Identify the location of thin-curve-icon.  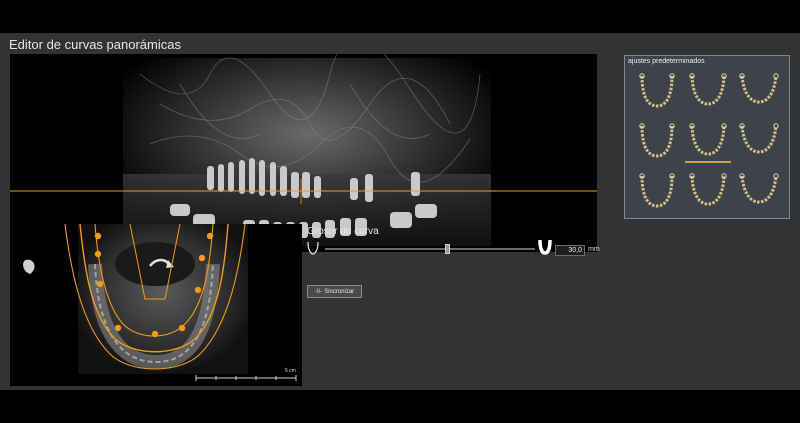
(313, 248).